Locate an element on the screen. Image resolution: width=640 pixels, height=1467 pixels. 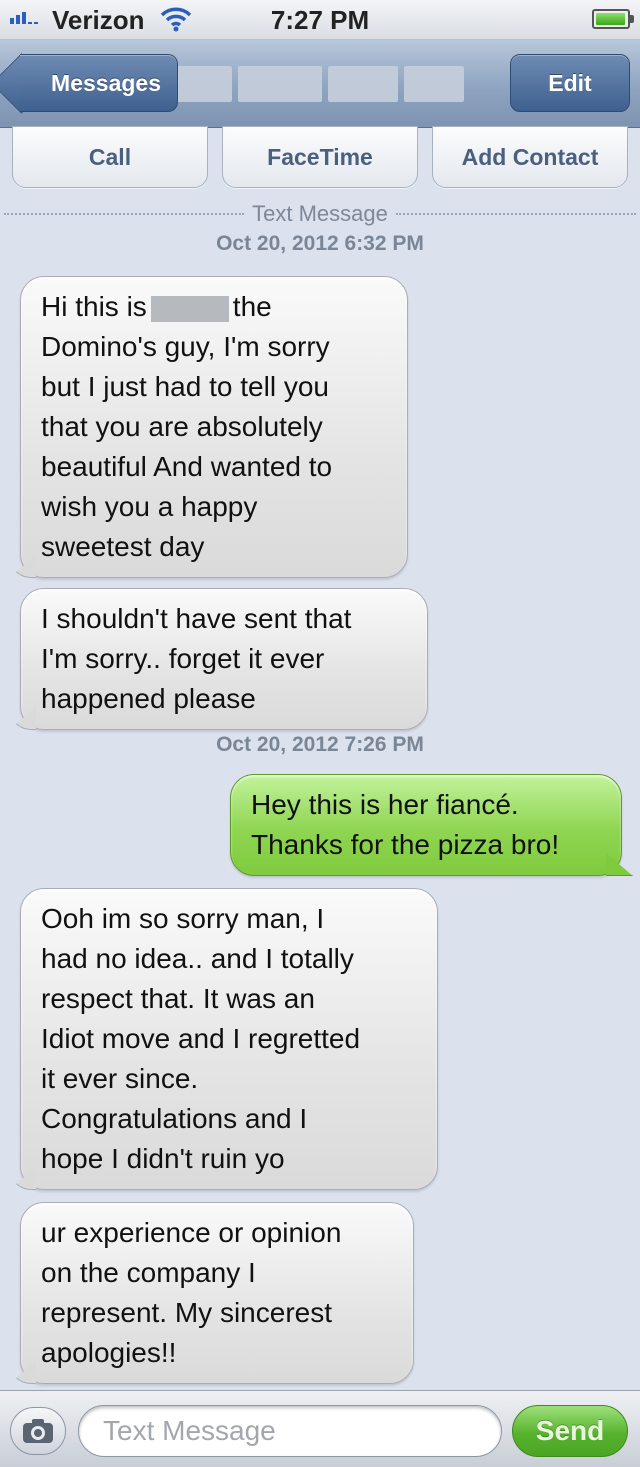
send-button: Send is located at coordinates (570, 1431).